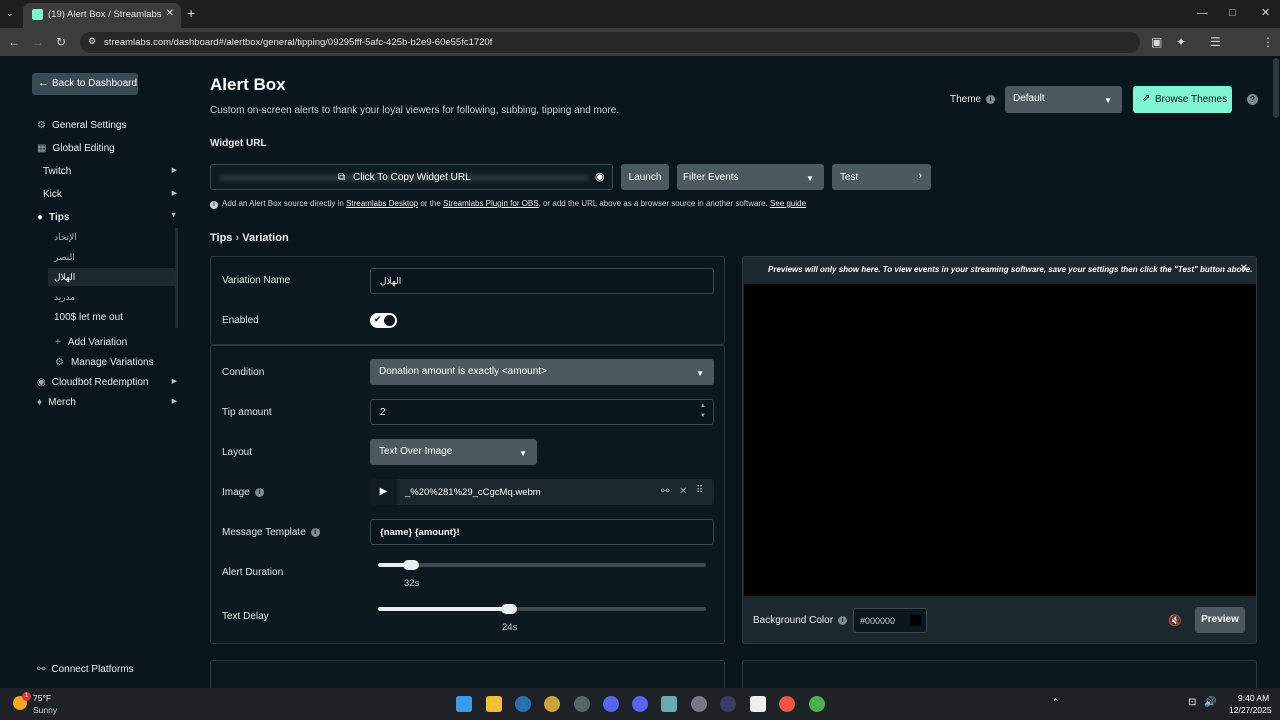  What do you see at coordinates (107, 402) in the screenshot?
I see `sidebar-item-merch: ♦ Merch ▶` at bounding box center [107, 402].